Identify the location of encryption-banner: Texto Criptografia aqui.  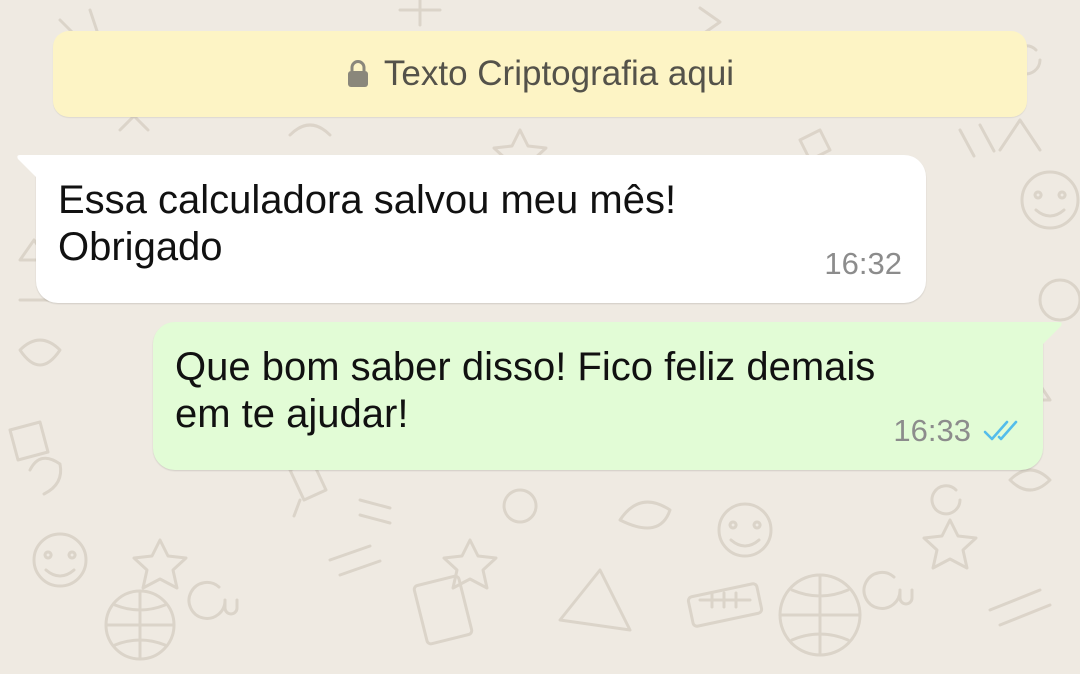
(540, 74).